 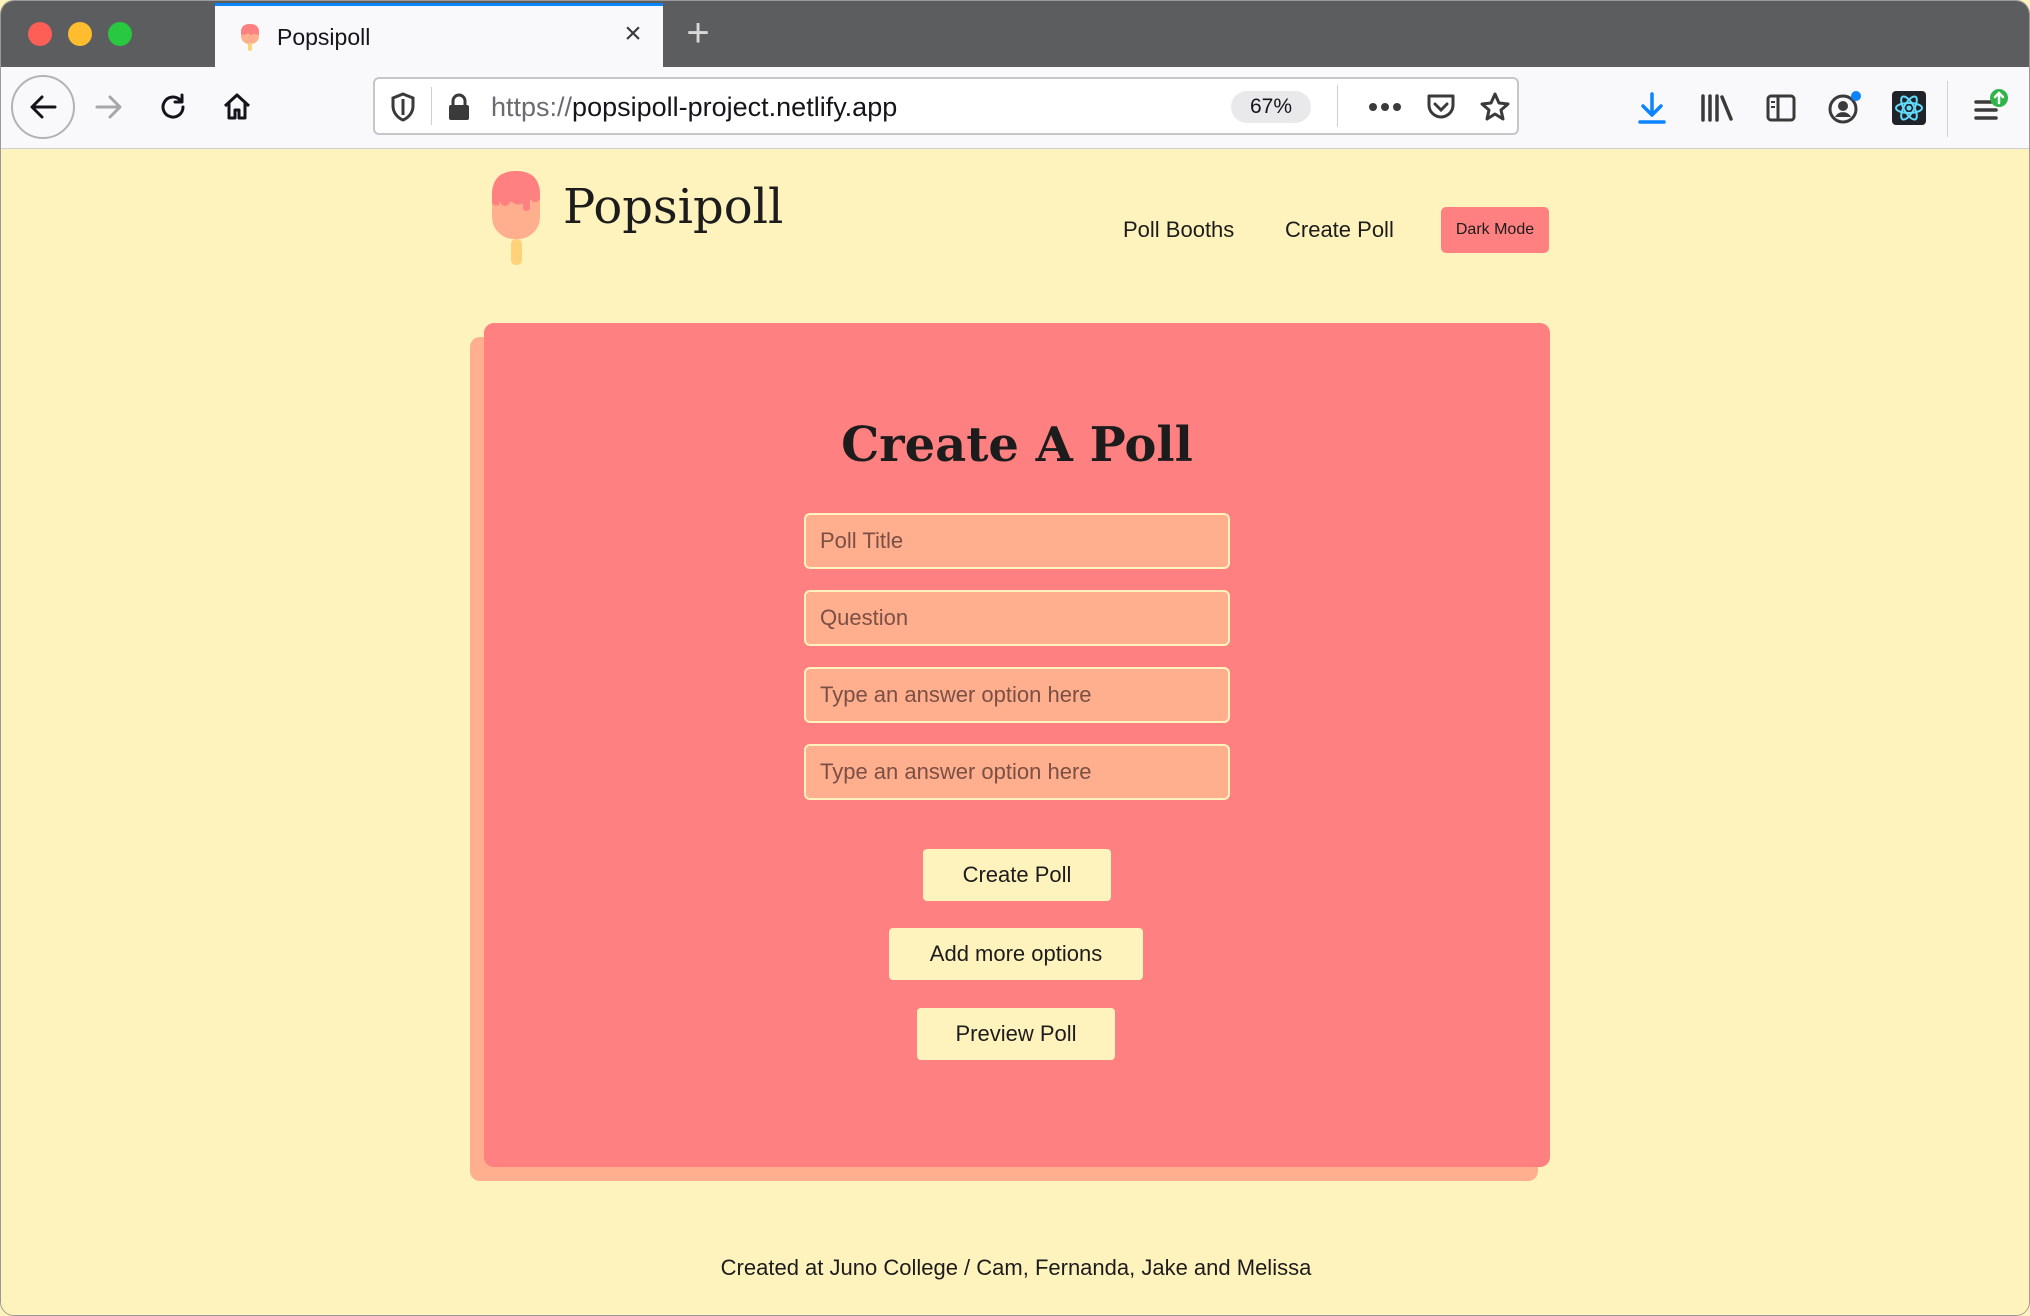 What do you see at coordinates (1339, 230) in the screenshot?
I see `nav-link-create-poll: Create Poll` at bounding box center [1339, 230].